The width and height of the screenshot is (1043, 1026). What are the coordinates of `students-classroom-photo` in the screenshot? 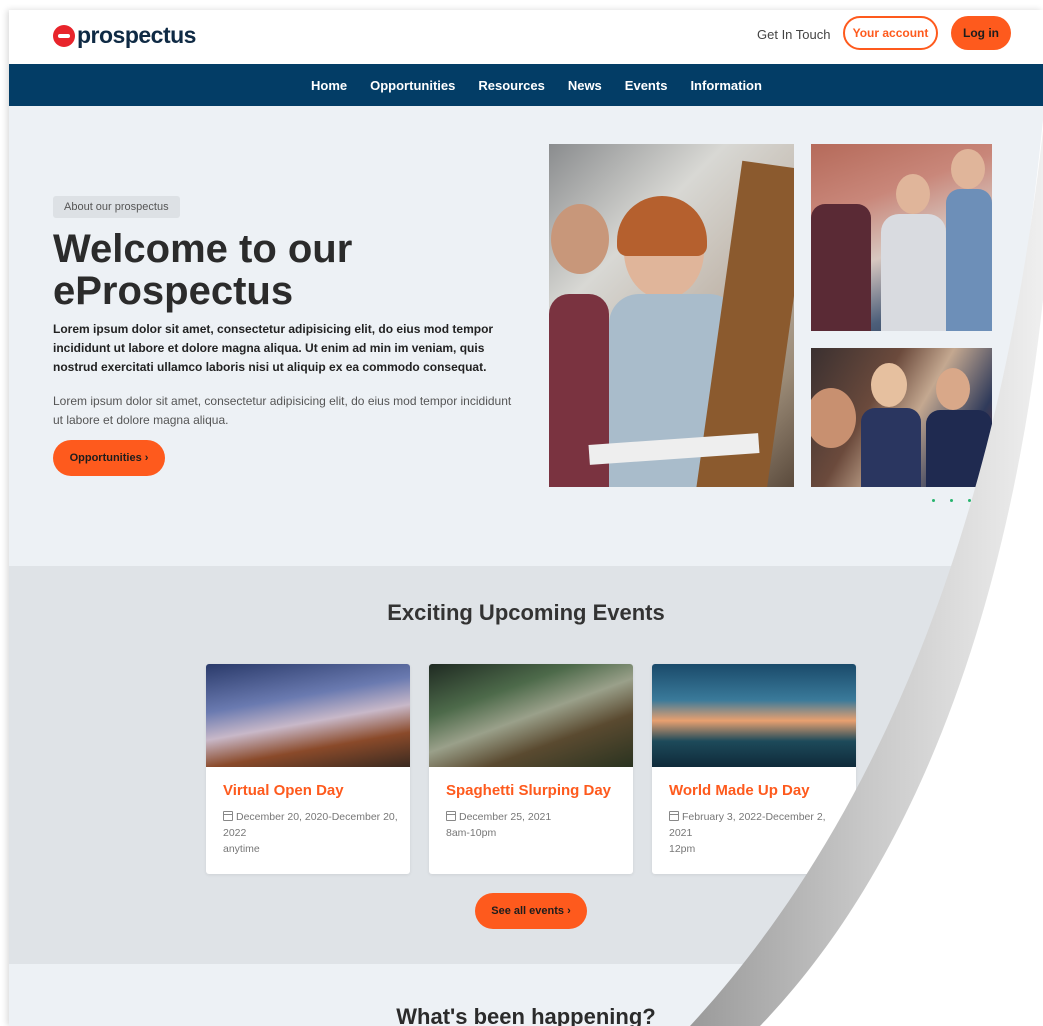 It's located at (671, 315).